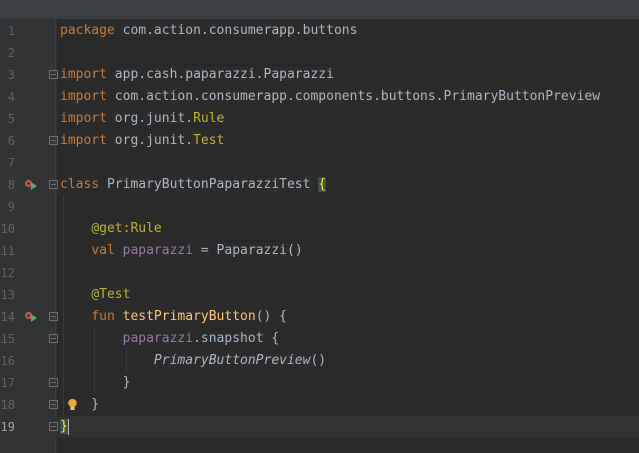  Describe the element at coordinates (319, 427) in the screenshot. I see `code-line: 19}` at that location.